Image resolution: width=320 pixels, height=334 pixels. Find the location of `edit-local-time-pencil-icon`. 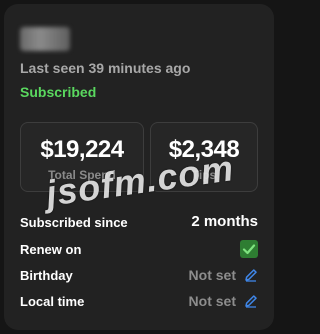

edit-local-time-pencil-icon is located at coordinates (251, 301).